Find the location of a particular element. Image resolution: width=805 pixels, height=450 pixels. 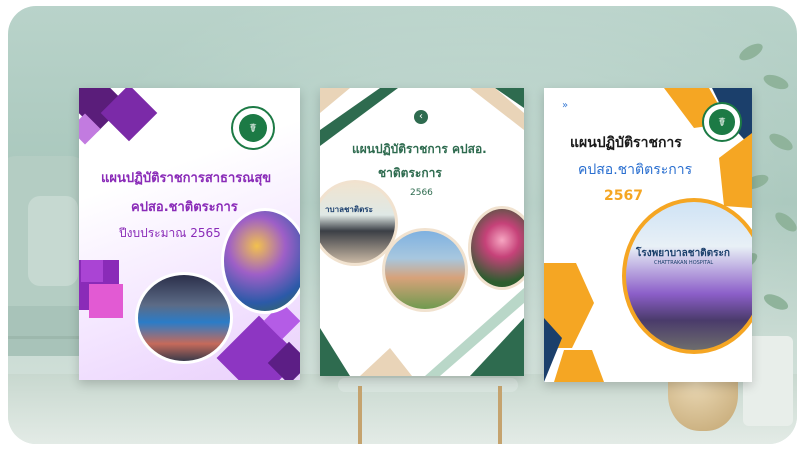

cover-year: ปีงบประมาณ 2565 is located at coordinates (170, 233).